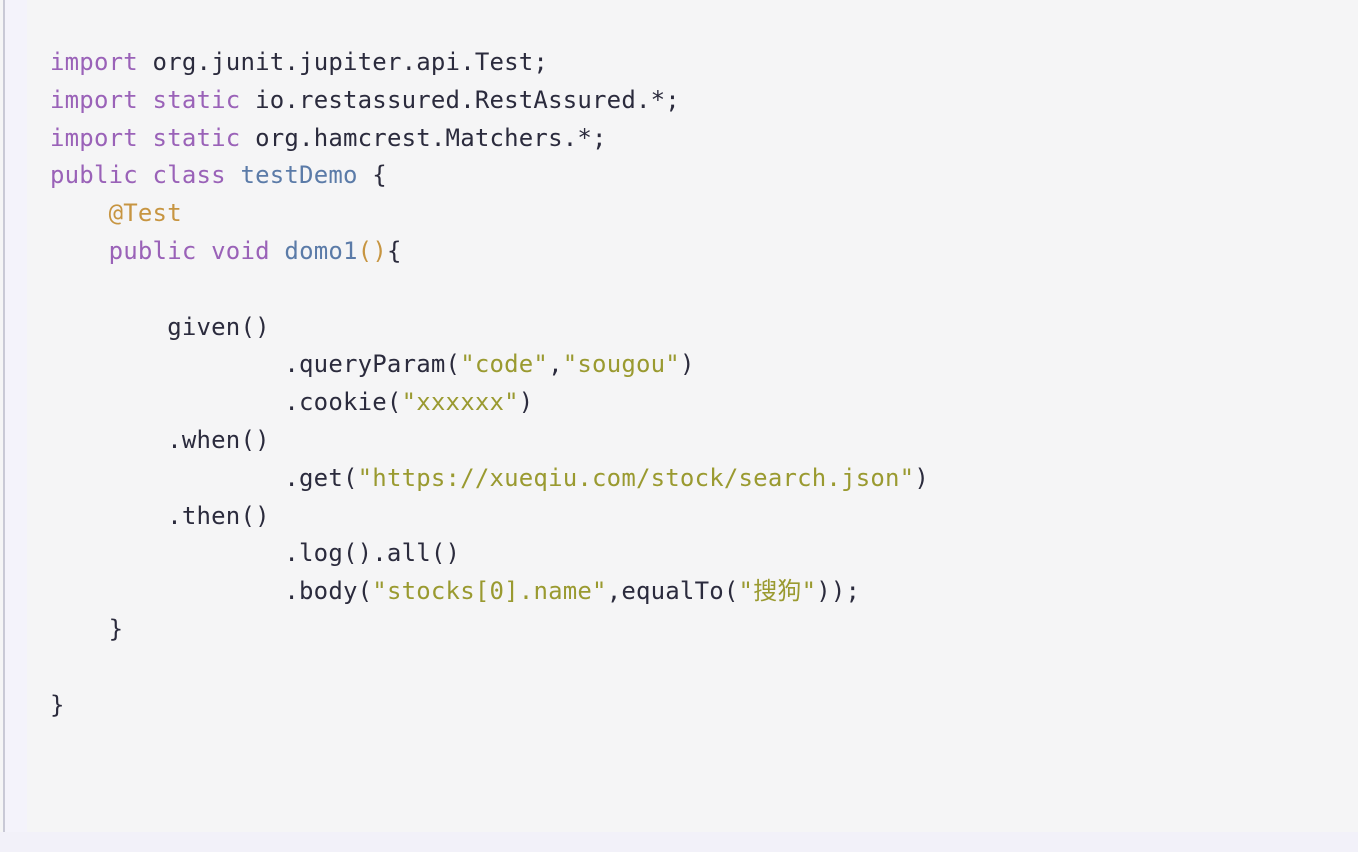 The height and width of the screenshot is (852, 1358). What do you see at coordinates (160, 326) in the screenshot?
I see `code-token-plain: given()` at bounding box center [160, 326].